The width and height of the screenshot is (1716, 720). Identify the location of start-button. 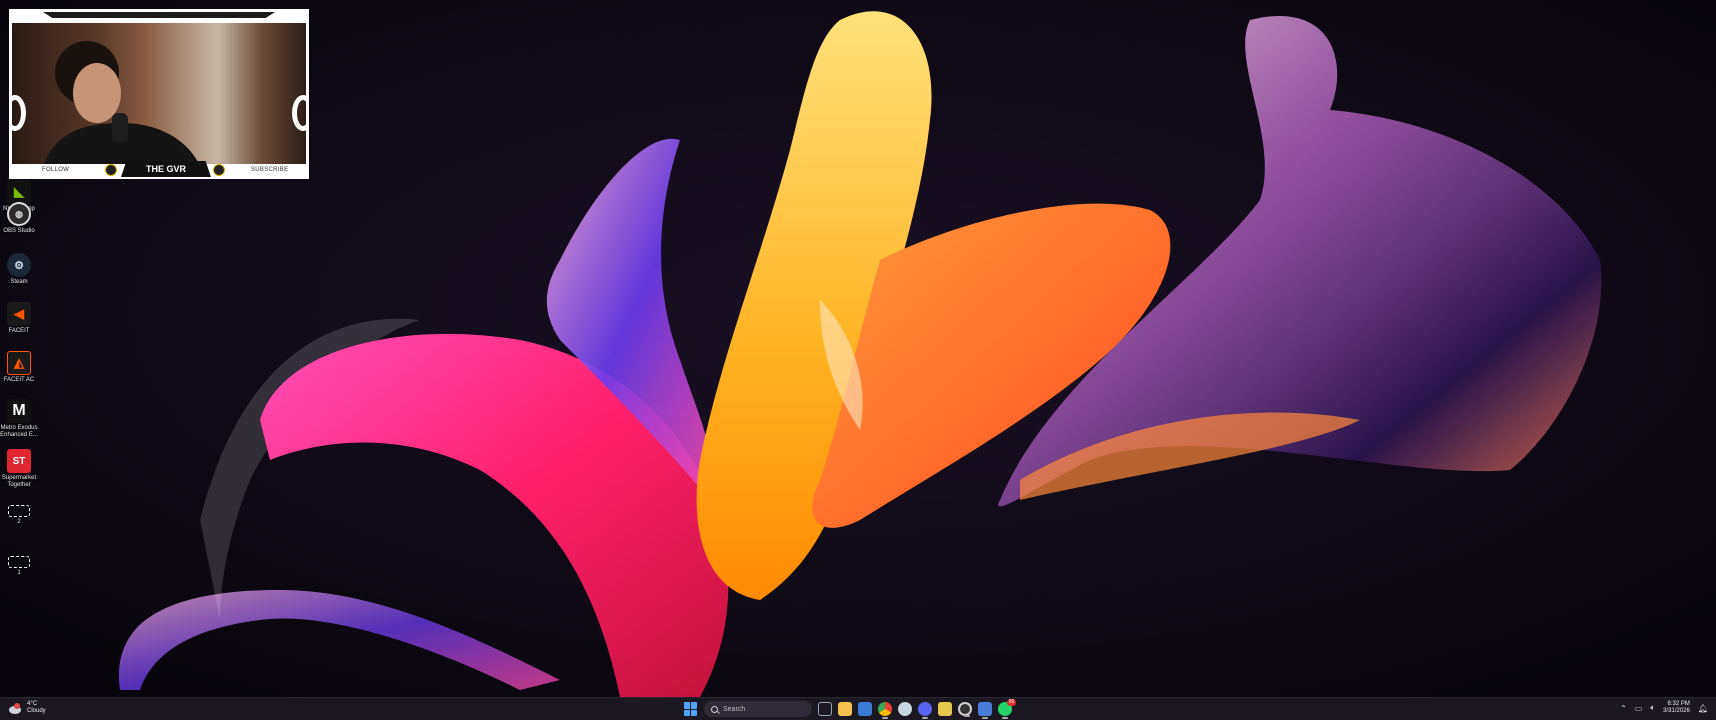
(691, 709).